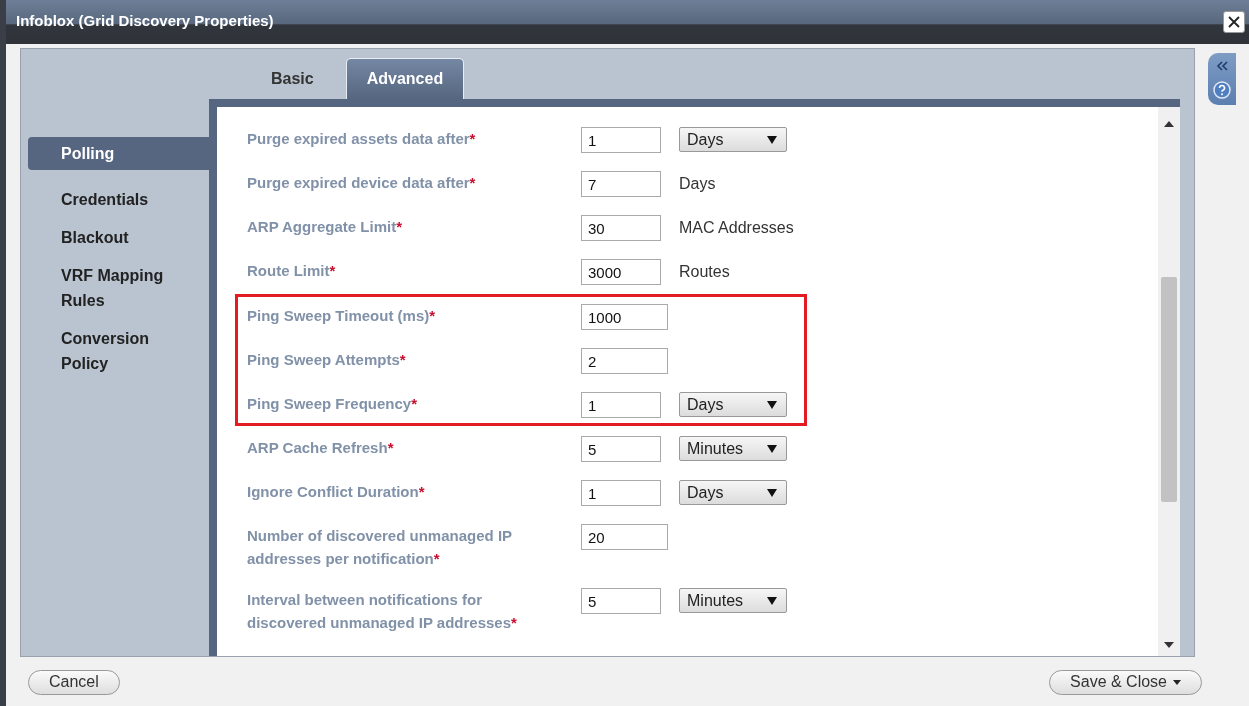 This screenshot has width=1249, height=706. What do you see at coordinates (624, 537) in the screenshot?
I see `input-field: 20` at bounding box center [624, 537].